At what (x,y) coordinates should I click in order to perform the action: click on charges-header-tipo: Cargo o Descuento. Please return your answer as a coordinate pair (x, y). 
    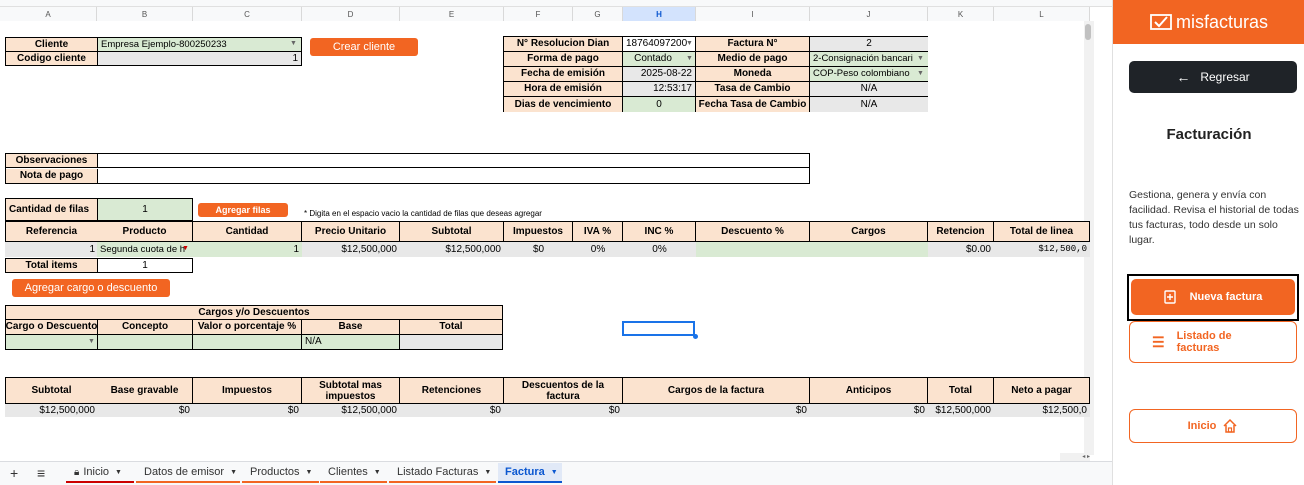
    Looking at the image, I should click on (52, 327).